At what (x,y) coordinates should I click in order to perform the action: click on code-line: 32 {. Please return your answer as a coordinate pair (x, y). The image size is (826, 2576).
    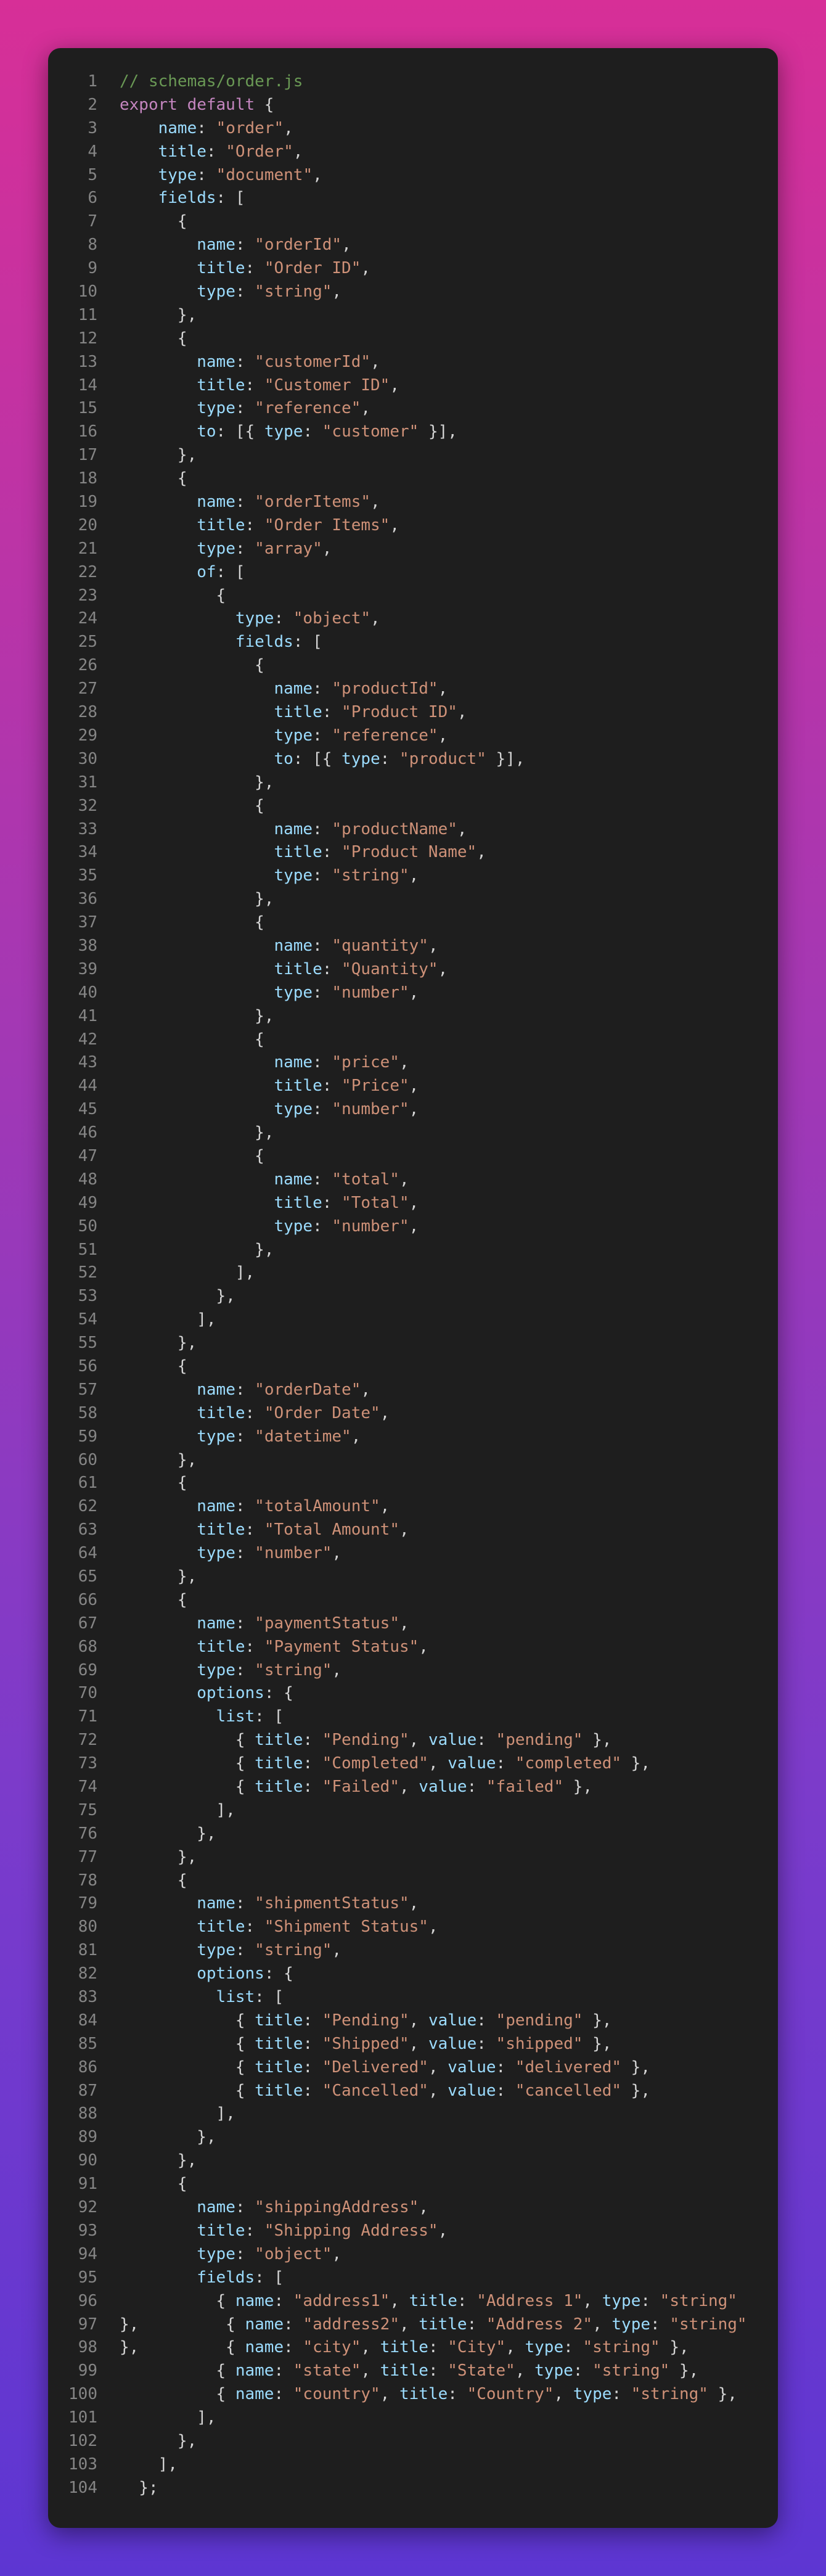
    Looking at the image, I should click on (413, 807).